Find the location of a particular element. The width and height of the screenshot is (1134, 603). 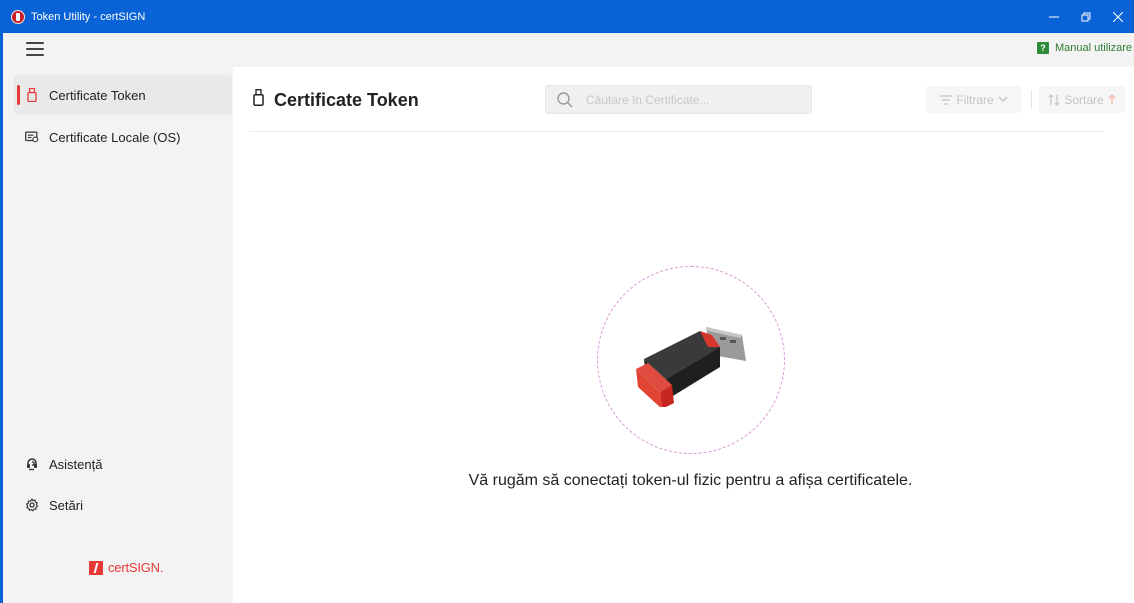

close-button is located at coordinates (1118, 16).